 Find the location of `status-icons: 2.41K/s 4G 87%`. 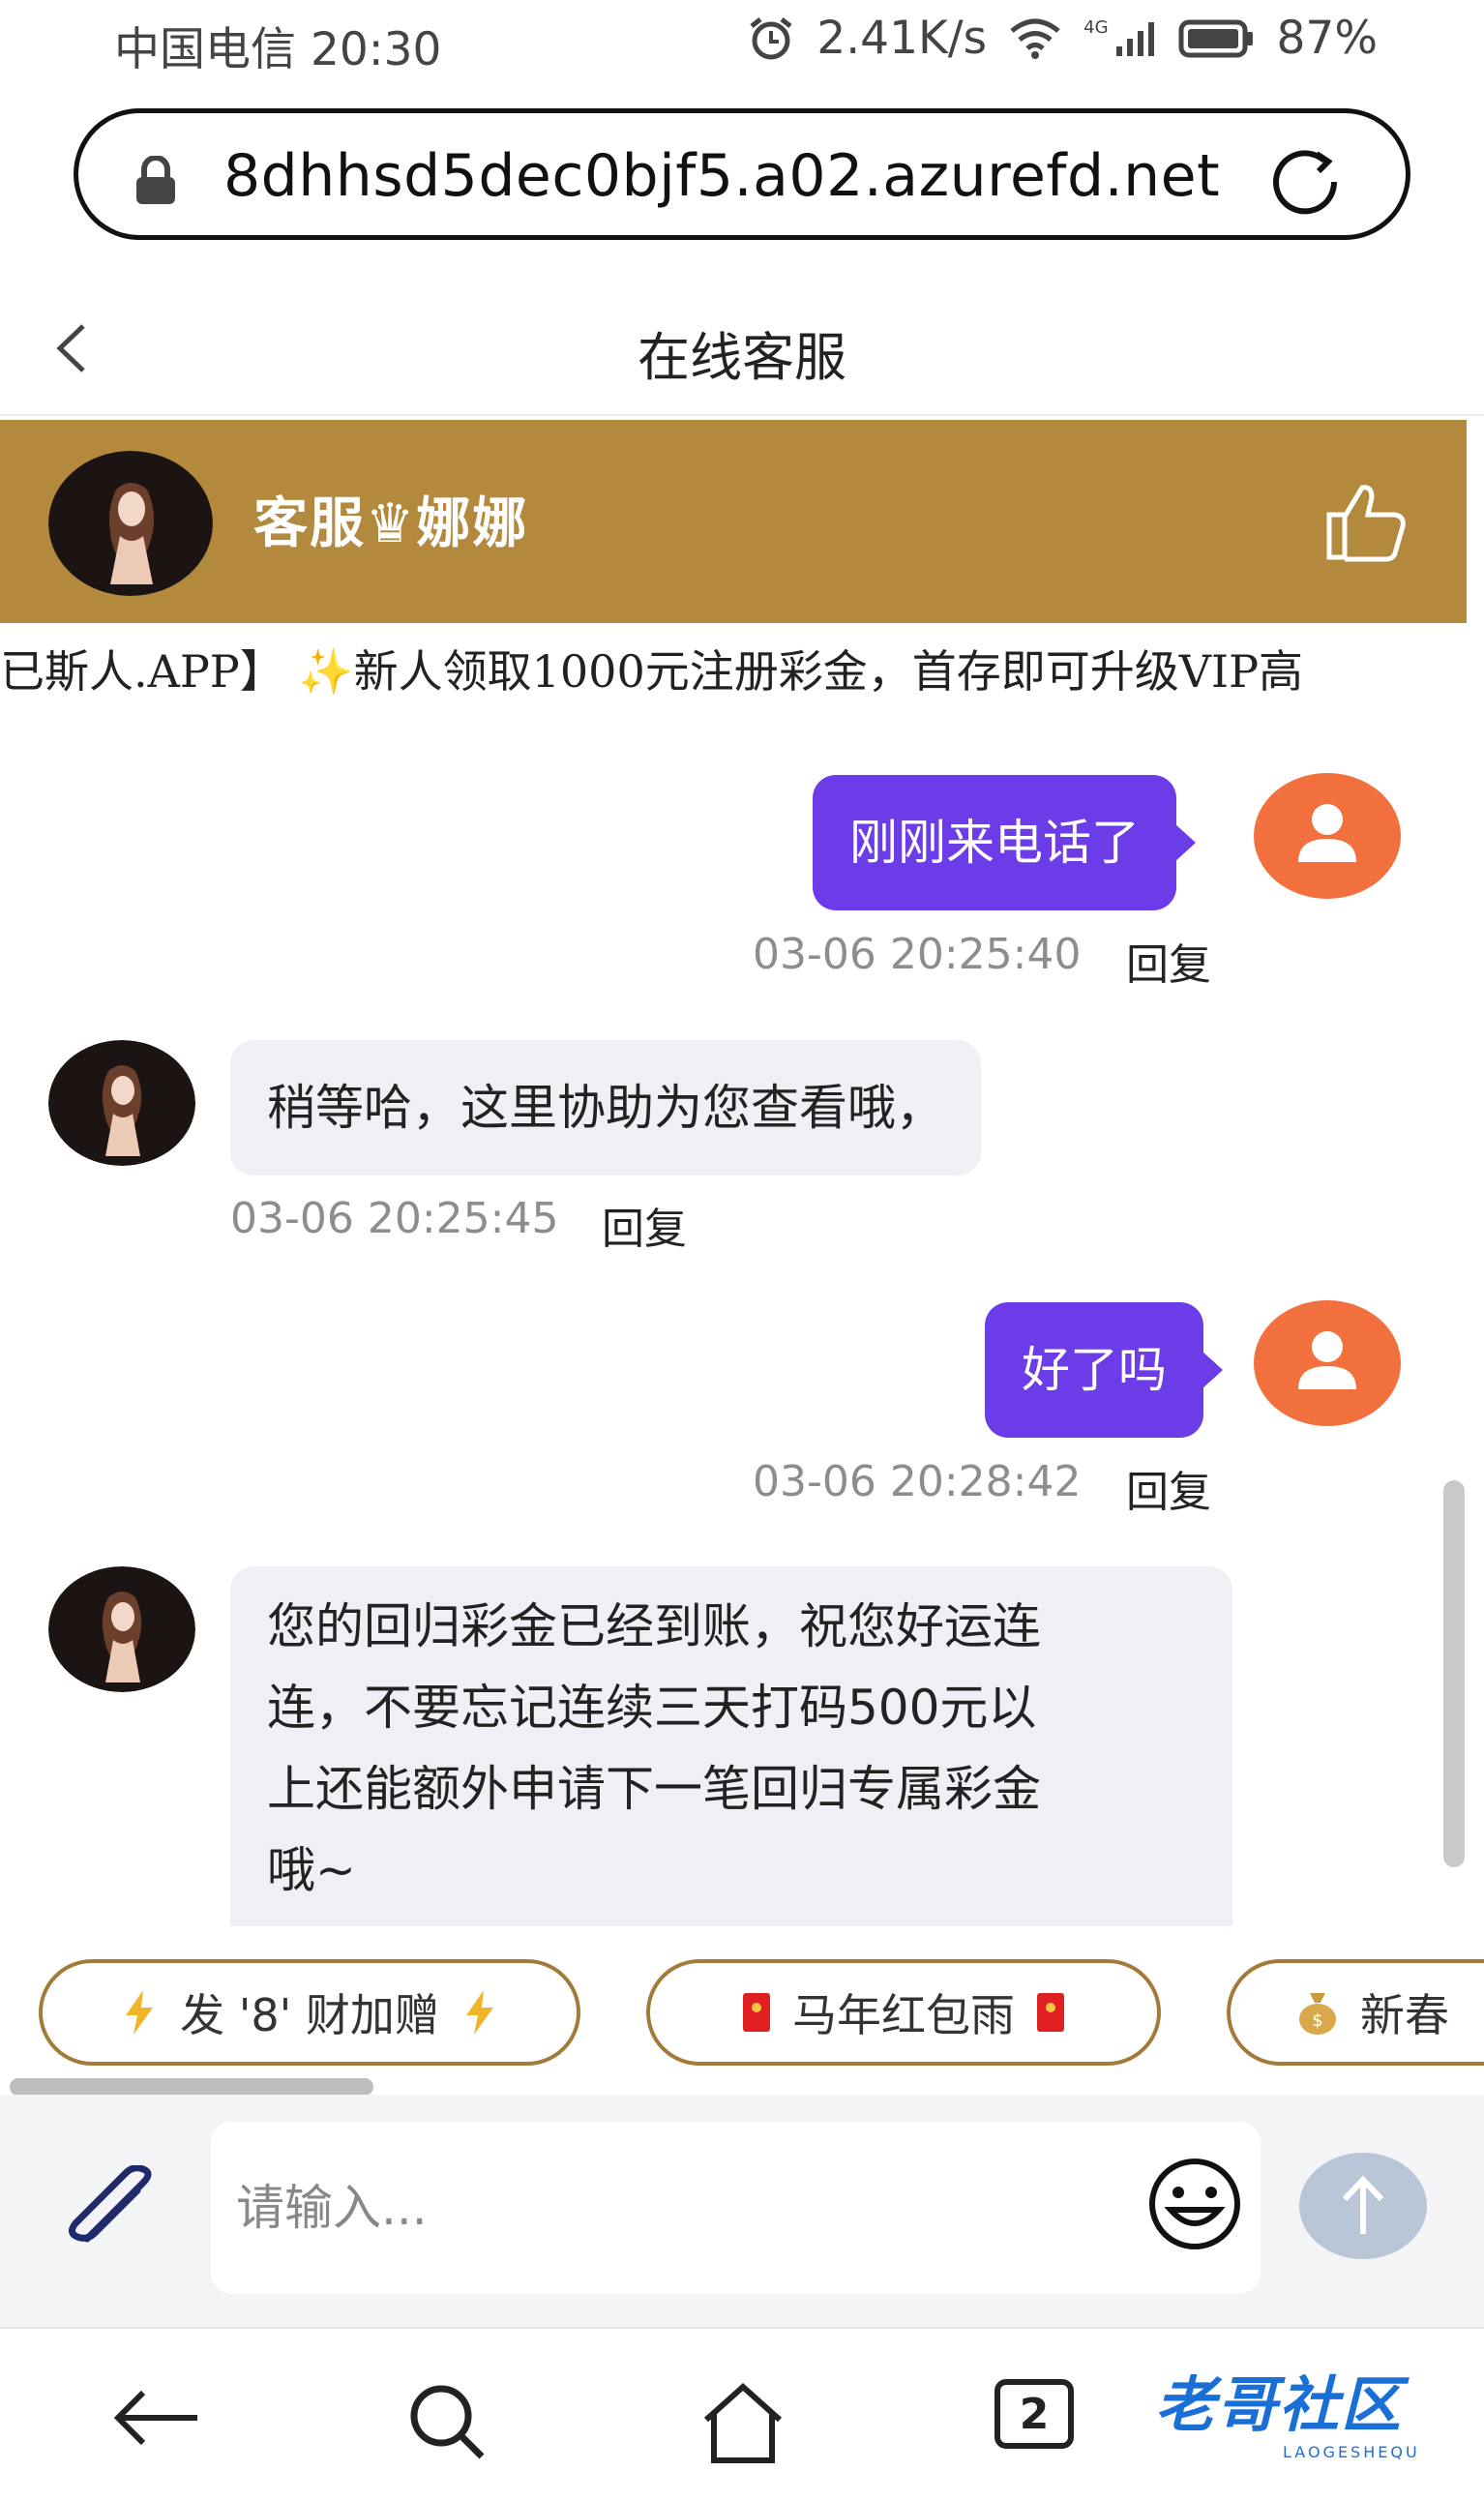

status-icons: 2.41K/s 4G 87% is located at coordinates (1062, 38).